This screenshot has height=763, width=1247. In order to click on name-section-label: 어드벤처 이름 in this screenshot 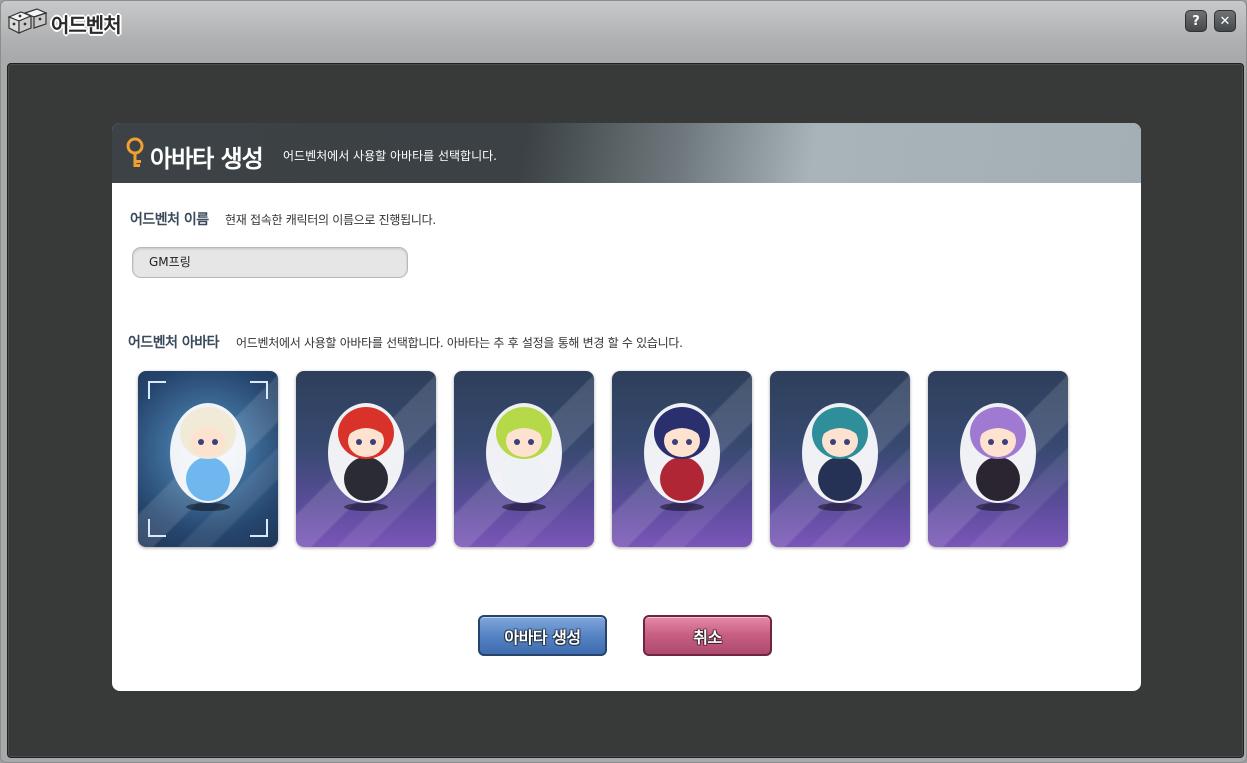, I will do `click(169, 220)`.